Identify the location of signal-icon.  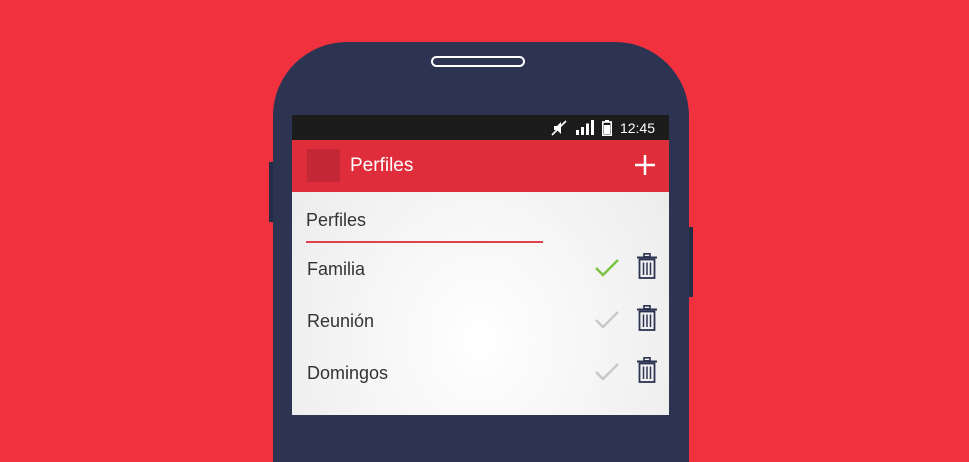
(584, 127).